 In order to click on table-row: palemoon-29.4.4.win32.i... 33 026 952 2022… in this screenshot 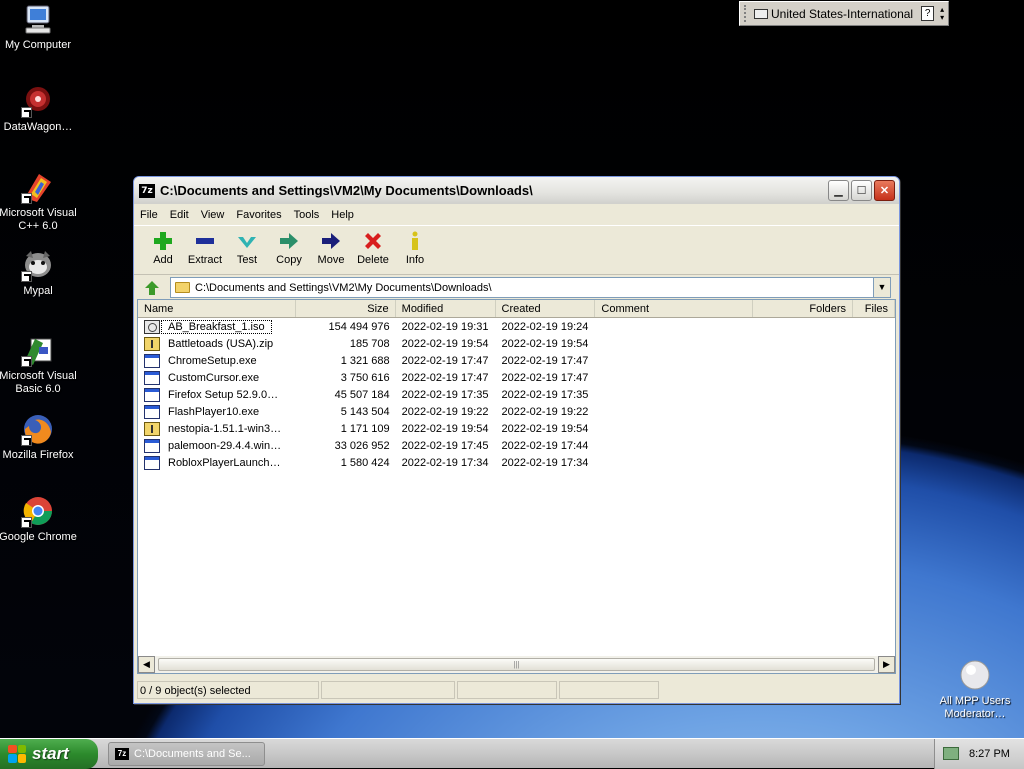, I will do `click(516, 445)`.